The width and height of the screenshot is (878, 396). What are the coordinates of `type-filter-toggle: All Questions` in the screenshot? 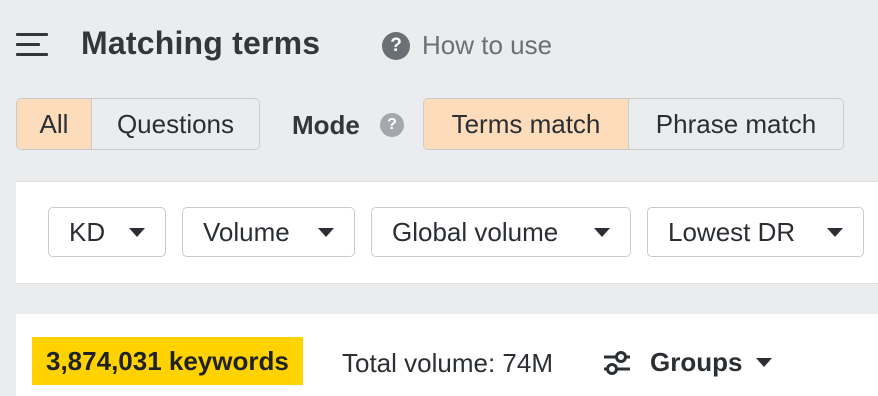 It's located at (138, 124).